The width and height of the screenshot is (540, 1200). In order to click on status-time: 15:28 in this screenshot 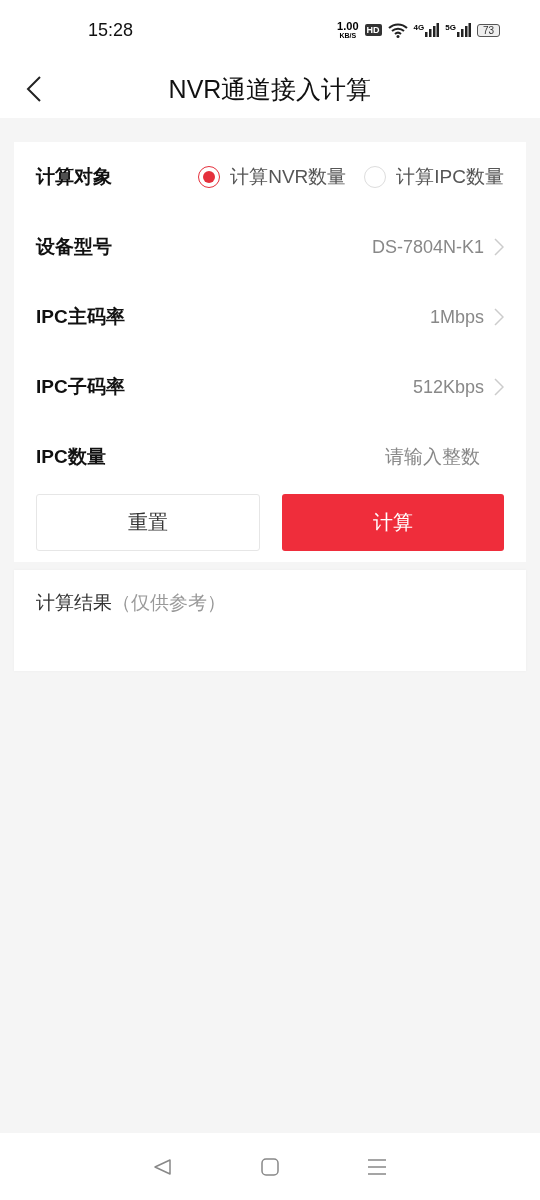, I will do `click(111, 30)`.